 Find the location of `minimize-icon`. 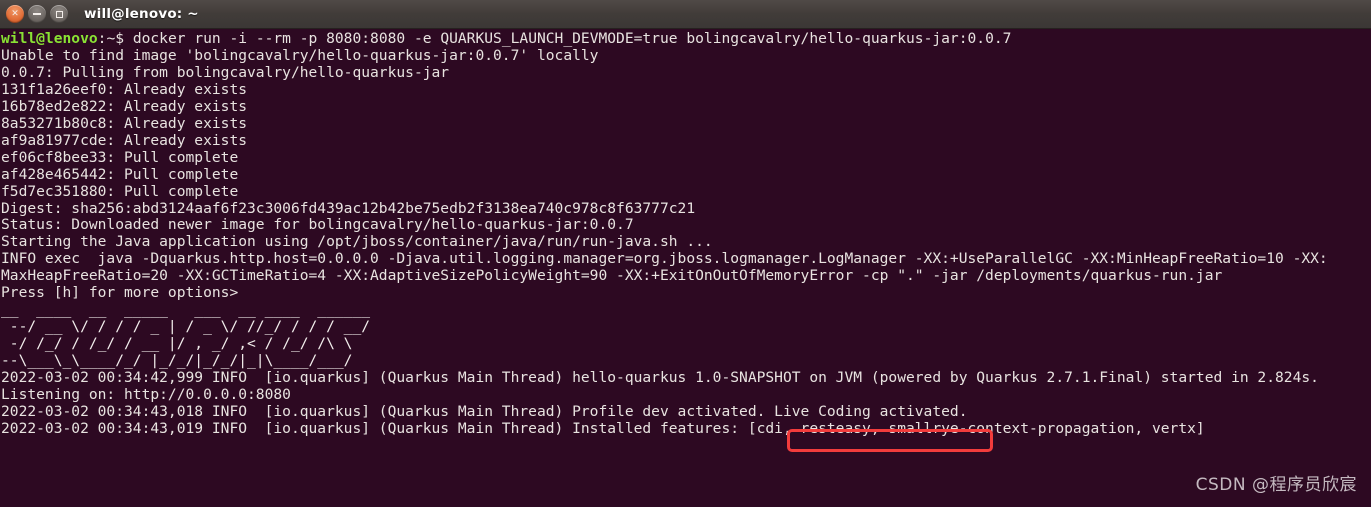

minimize-icon is located at coordinates (37, 14).